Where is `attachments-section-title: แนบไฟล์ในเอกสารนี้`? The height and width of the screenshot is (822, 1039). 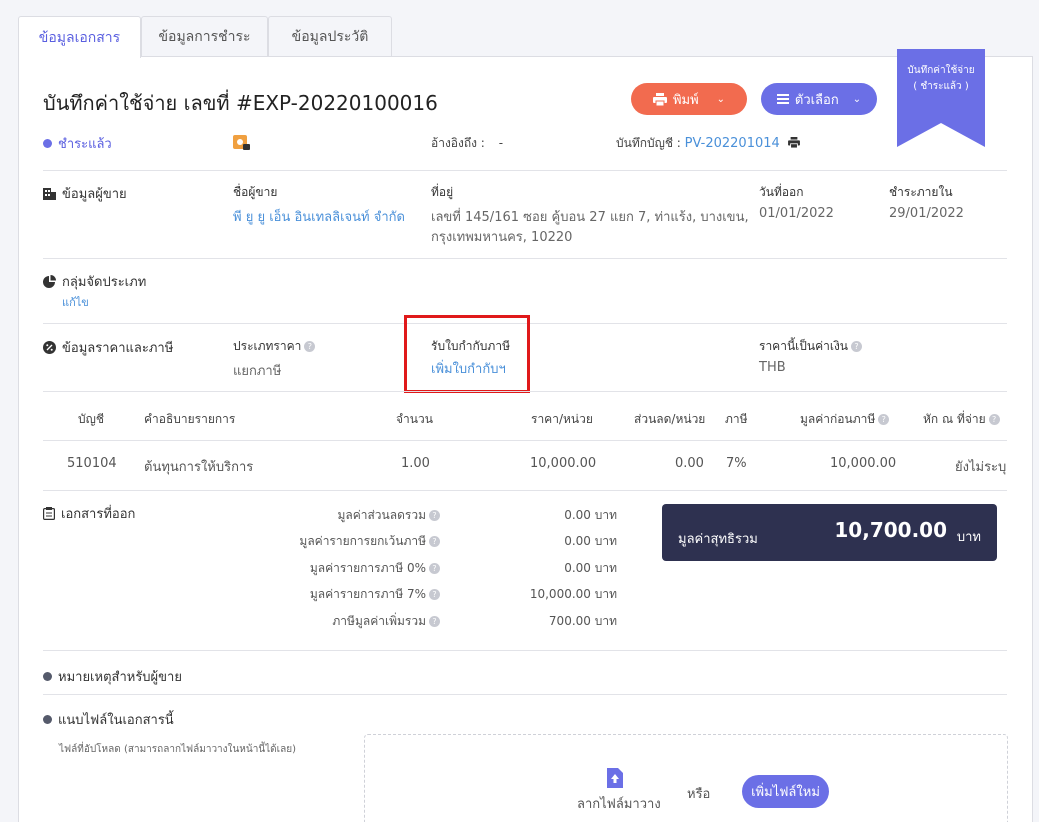
attachments-section-title: แนบไฟล์ในเอกสารนี้ is located at coordinates (108, 719).